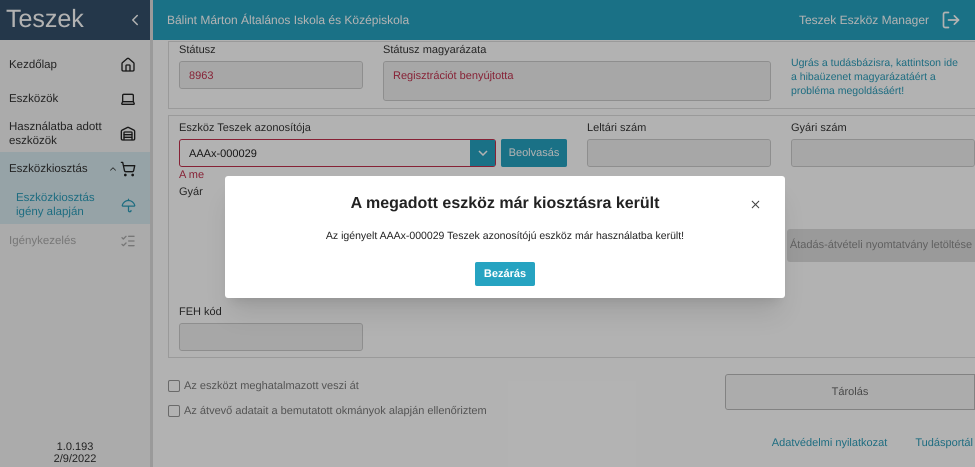  I want to click on version-text: 1.0.193, so click(75, 447).